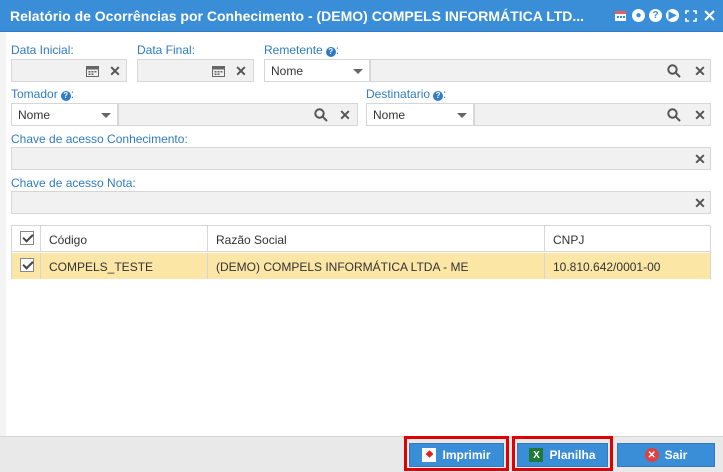  Describe the element at coordinates (124, 266) in the screenshot. I see `cell-codigo: COMPELS_TESTE` at that location.